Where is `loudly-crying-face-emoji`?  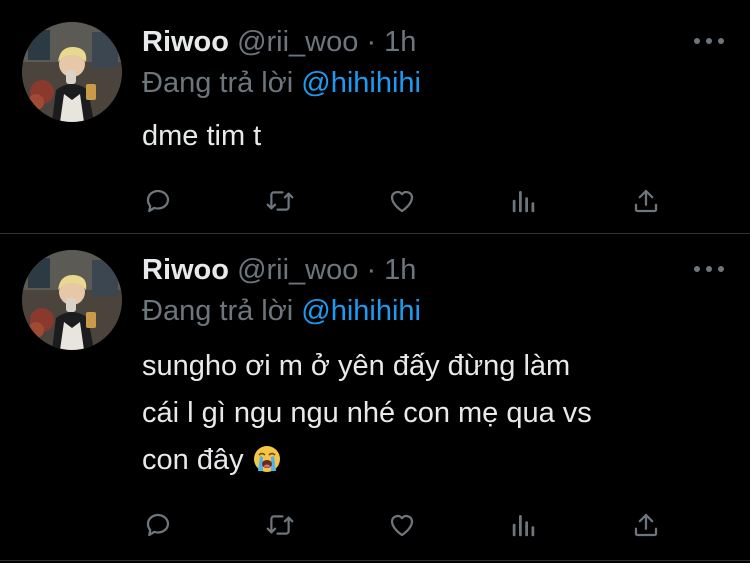
loudly-crying-face-emoji is located at coordinates (266, 459).